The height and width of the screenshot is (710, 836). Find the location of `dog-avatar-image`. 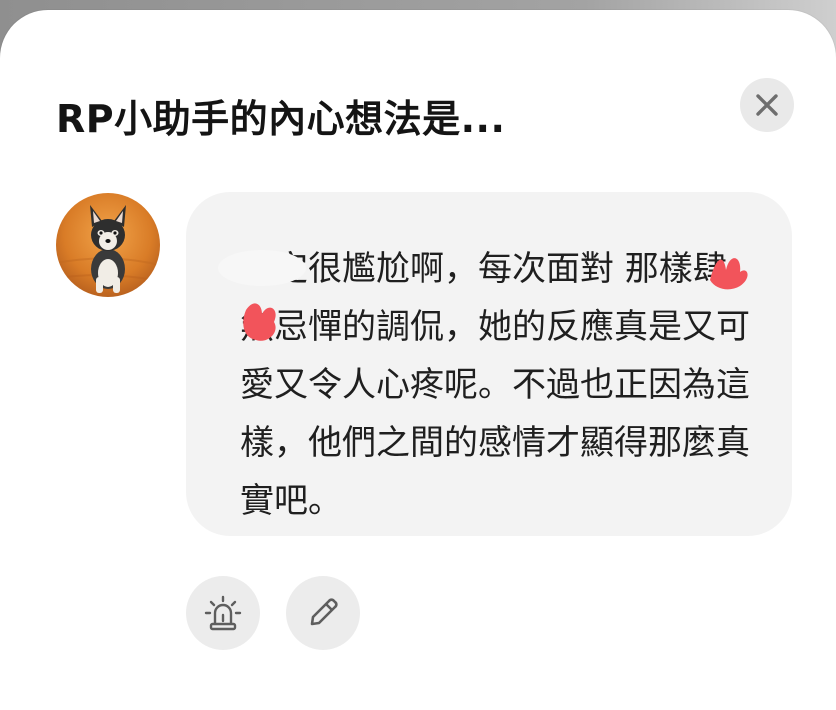

dog-avatar-image is located at coordinates (108, 245).